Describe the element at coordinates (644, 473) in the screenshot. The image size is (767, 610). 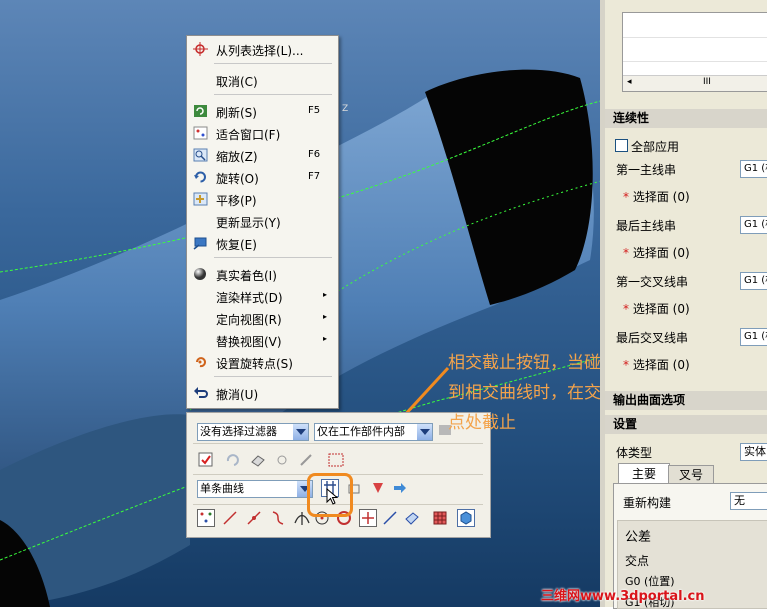
I see `tab-main: 主要` at that location.